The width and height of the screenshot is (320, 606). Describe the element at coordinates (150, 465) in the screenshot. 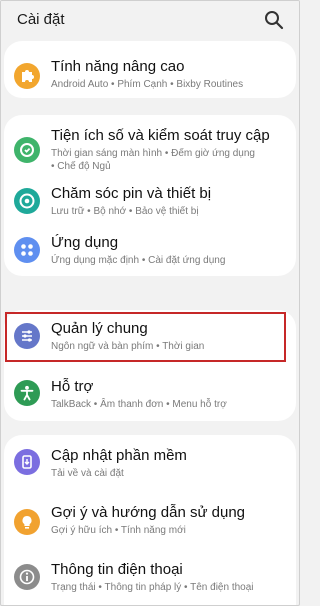

I see `settings-item-software-update: Cập nhật phần mềm Tải về và cài đặt` at that location.